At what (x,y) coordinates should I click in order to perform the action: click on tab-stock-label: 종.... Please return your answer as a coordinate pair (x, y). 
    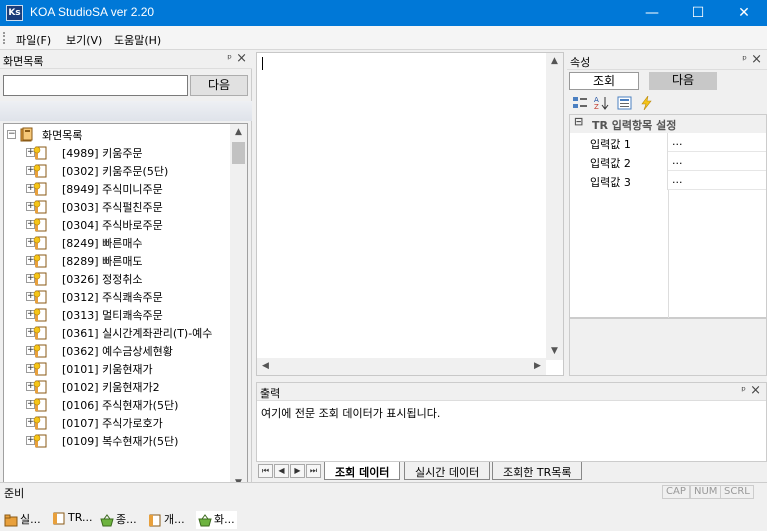
    Looking at the image, I should click on (126, 519).